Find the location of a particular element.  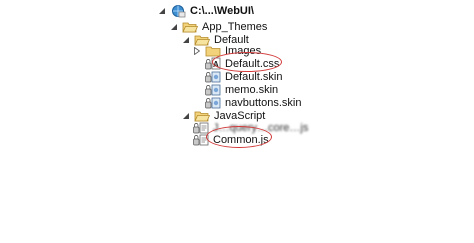

tree-node-label: C:\...\WebUI\ is located at coordinates (222, 11).